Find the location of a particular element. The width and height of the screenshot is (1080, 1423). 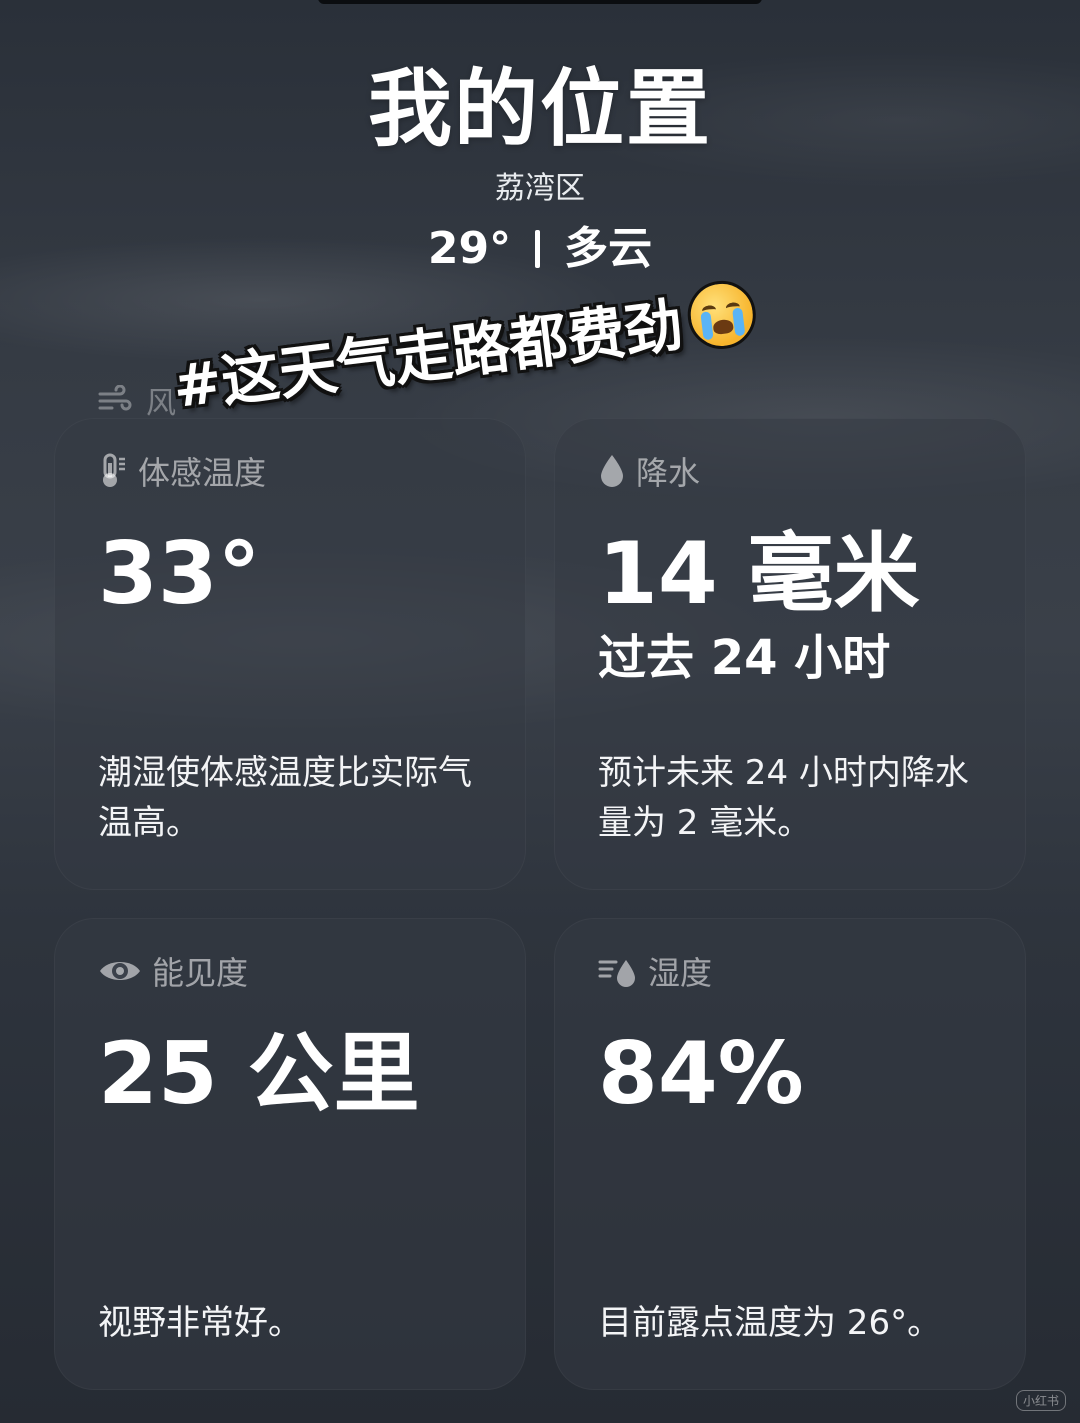

card-value: 25 公里 is located at coordinates (259, 1074).